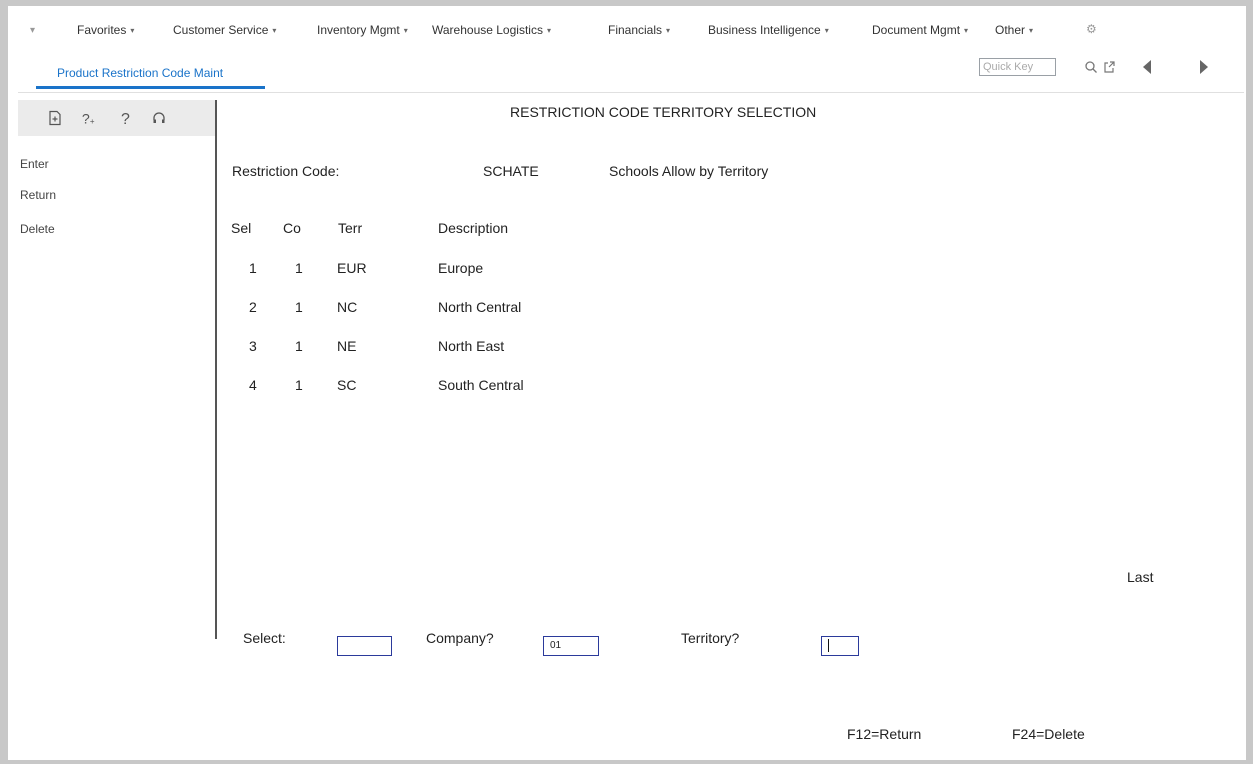 The width and height of the screenshot is (1253, 764). I want to click on nav-customer-service: Customer Service ▾, so click(224, 30).